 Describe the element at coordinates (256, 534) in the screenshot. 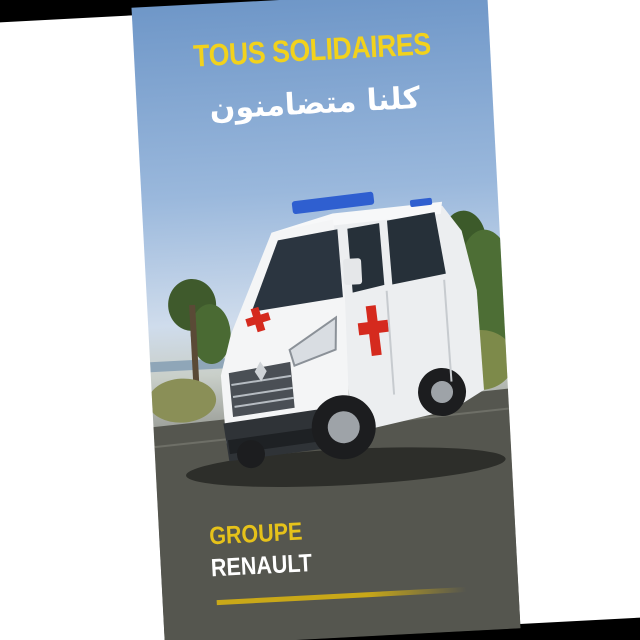

I see `brand-line-groupe: GROUPE` at that location.